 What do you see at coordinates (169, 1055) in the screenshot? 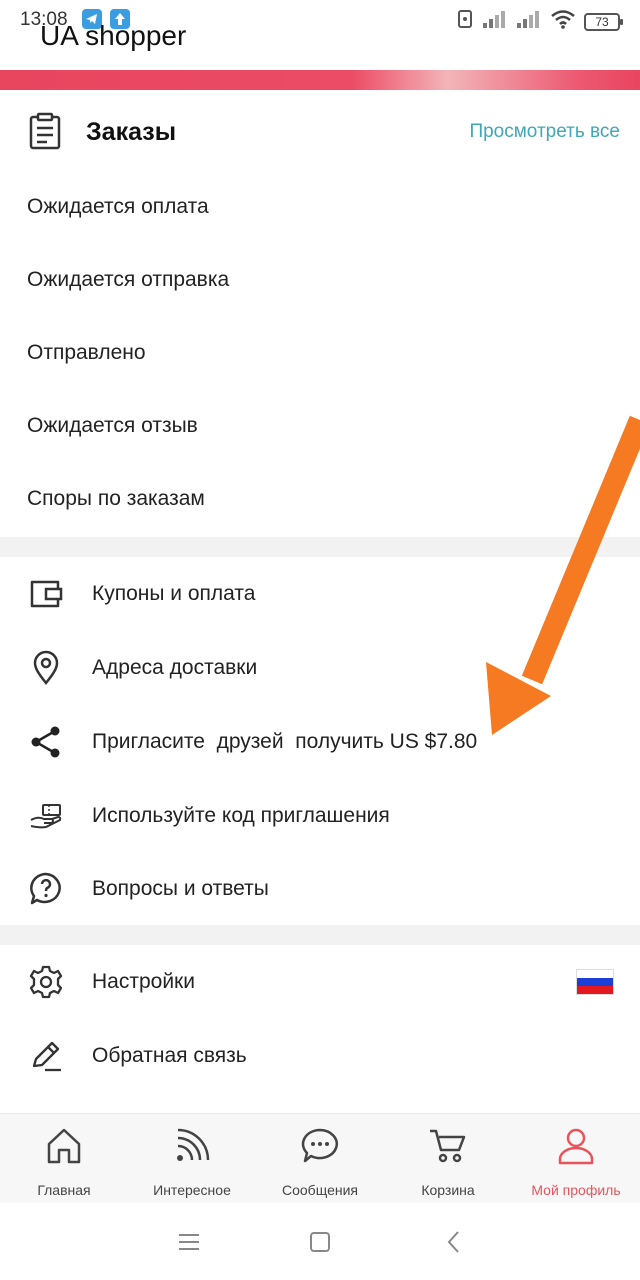
I see `menu-label: Обратная связь` at bounding box center [169, 1055].